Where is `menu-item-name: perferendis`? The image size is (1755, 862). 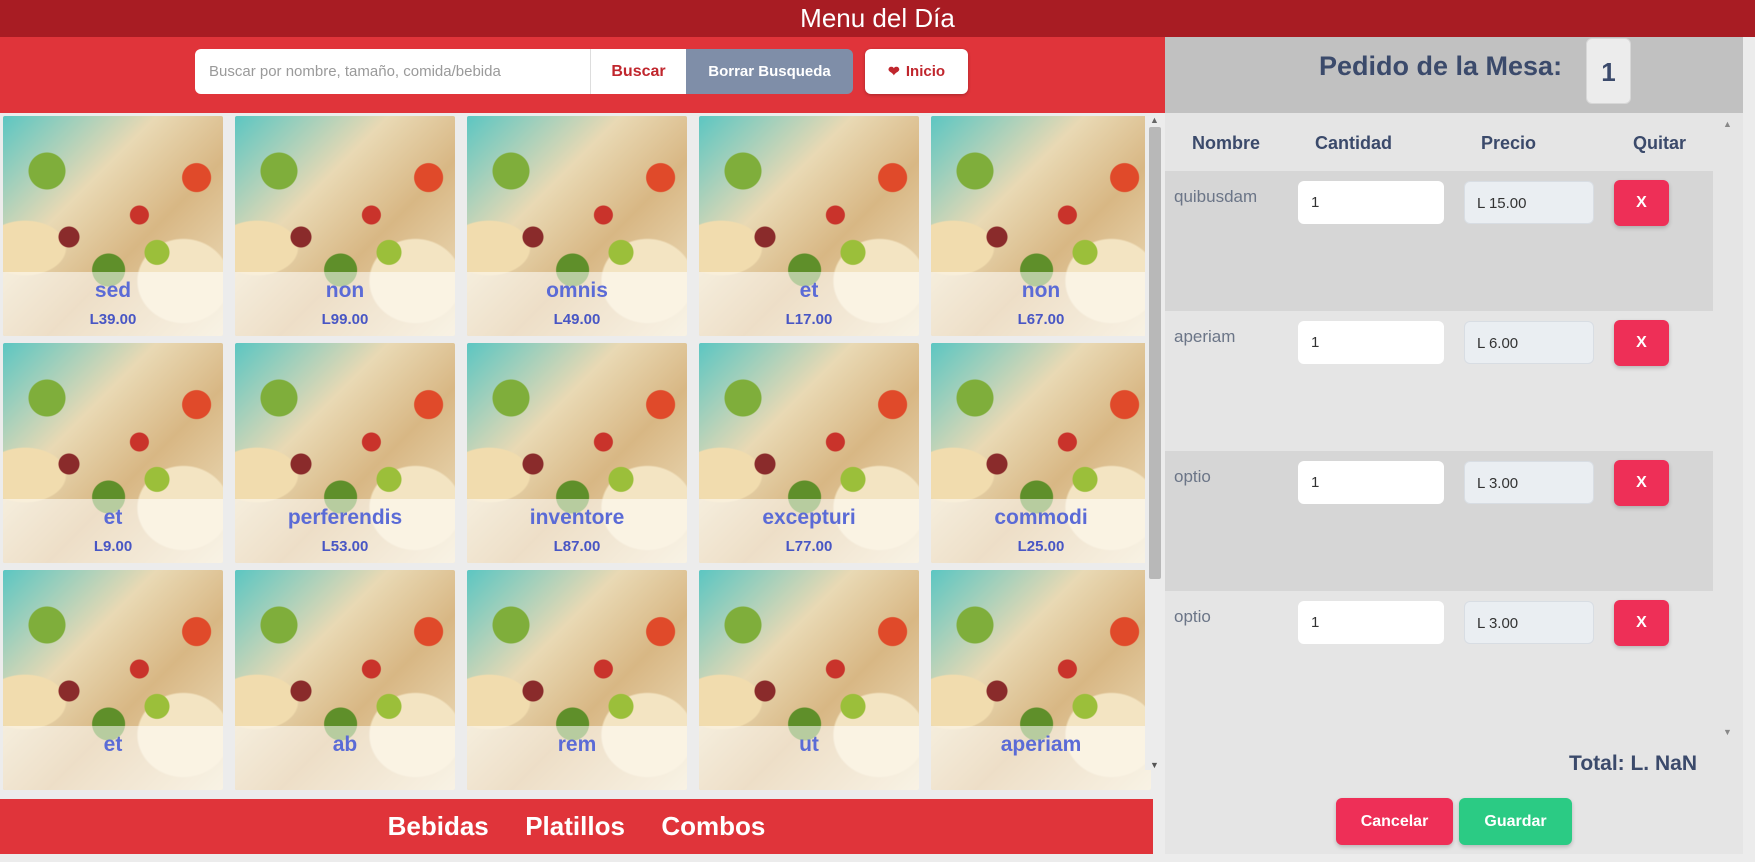
menu-item-name: perferendis is located at coordinates (345, 517).